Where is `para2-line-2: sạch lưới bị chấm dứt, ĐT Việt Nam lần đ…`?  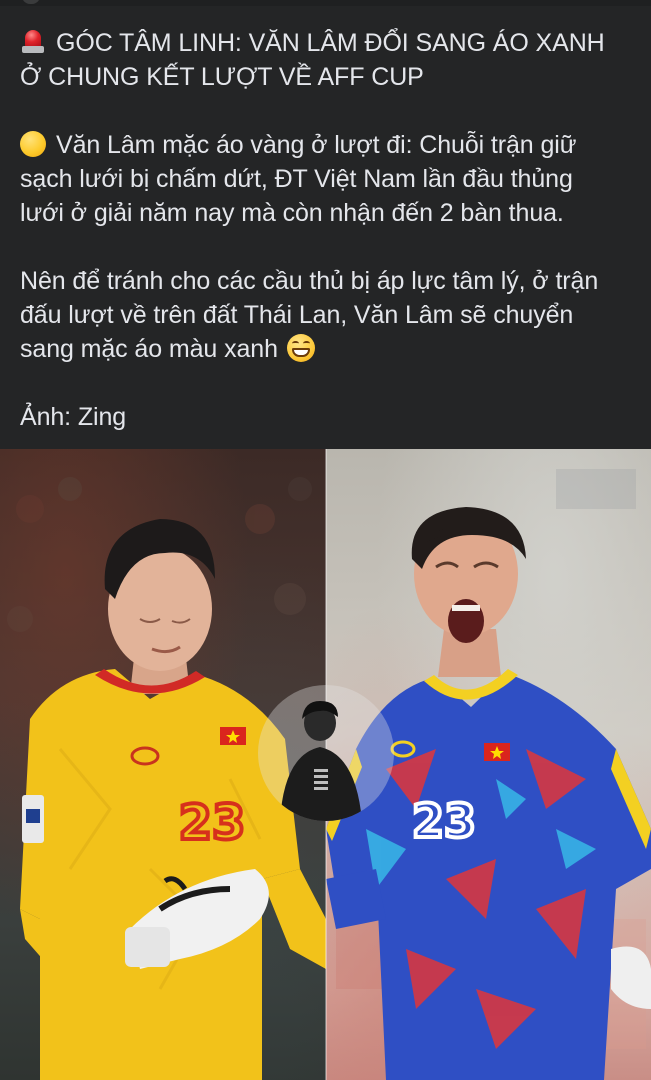
para2-line-2: sạch lưới bị chấm dứt, ĐT Việt Nam lần đ… is located at coordinates (296, 179).